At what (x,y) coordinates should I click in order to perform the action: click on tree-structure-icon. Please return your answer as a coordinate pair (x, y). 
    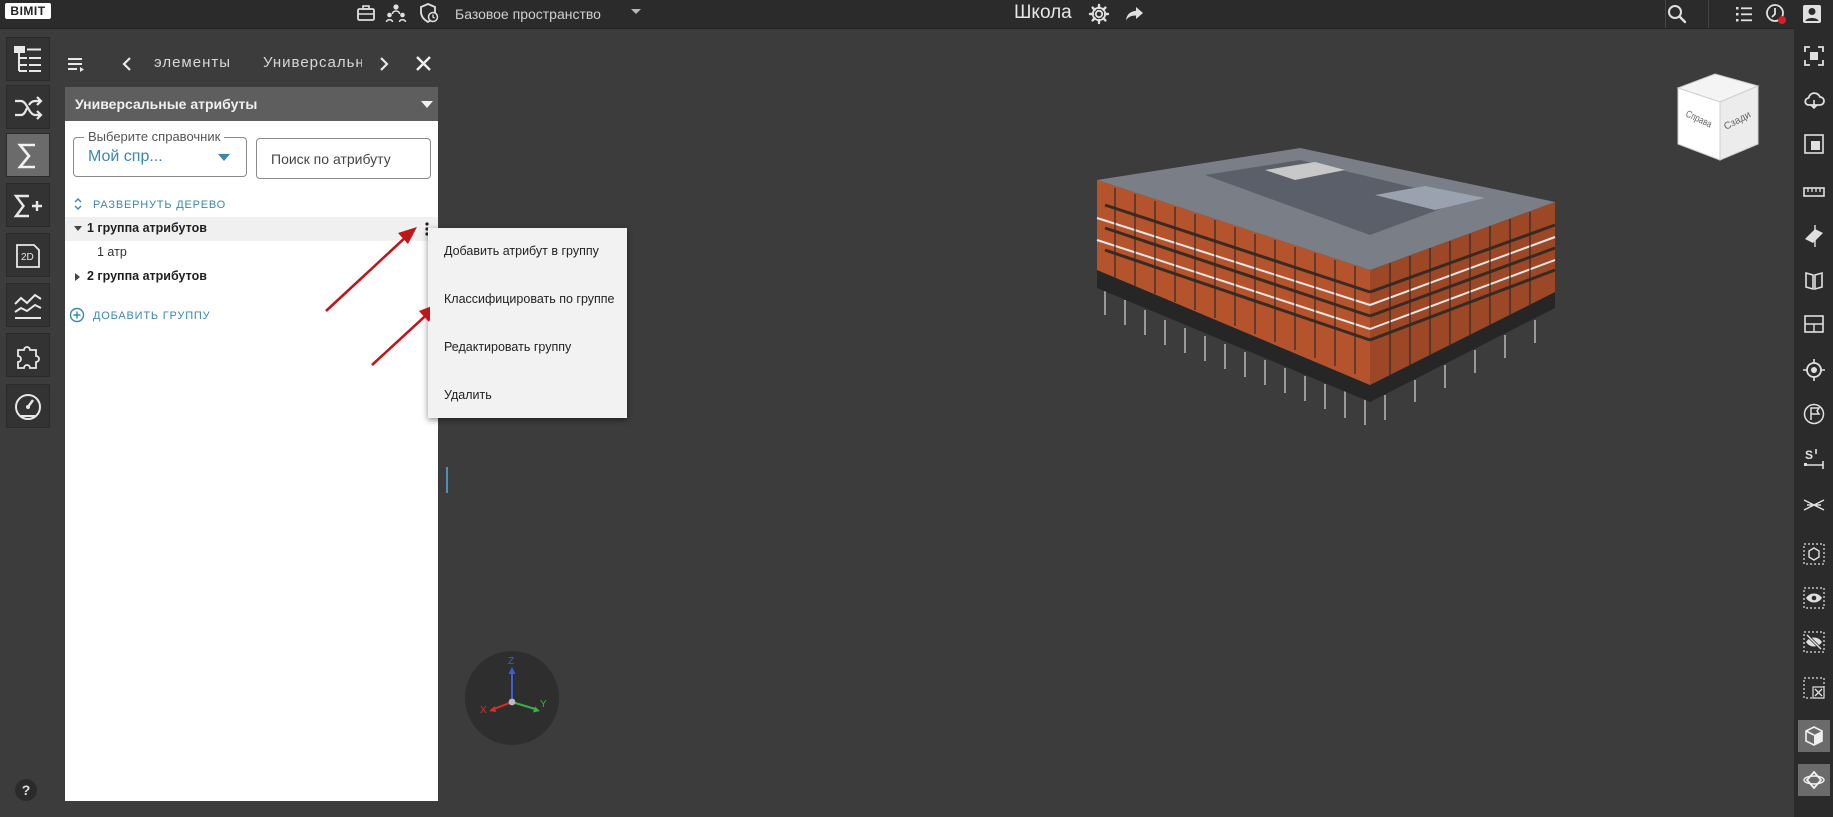
    Looking at the image, I should click on (28, 60).